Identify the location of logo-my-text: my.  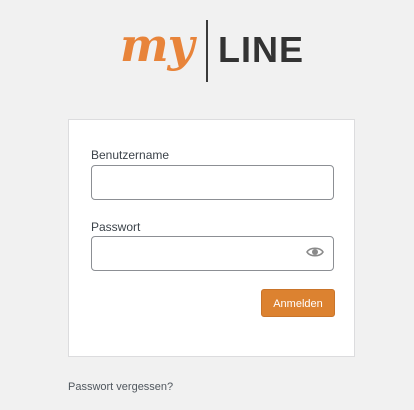
(157, 45).